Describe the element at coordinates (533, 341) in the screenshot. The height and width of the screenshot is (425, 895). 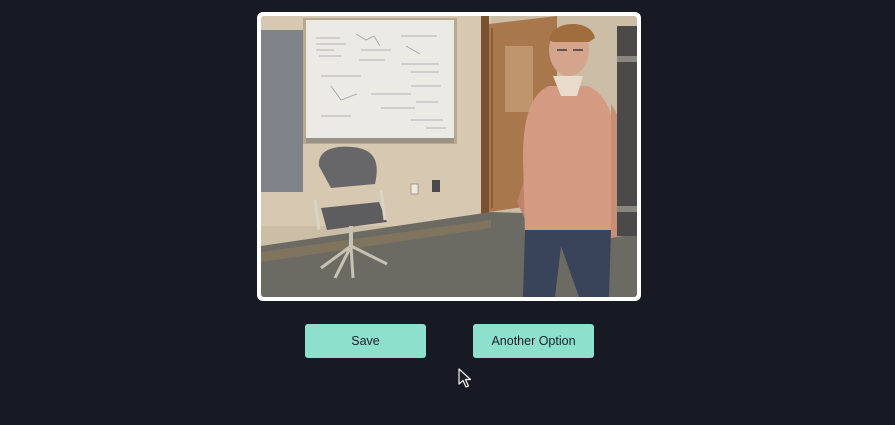
I see `another-option-button: Another Option` at that location.